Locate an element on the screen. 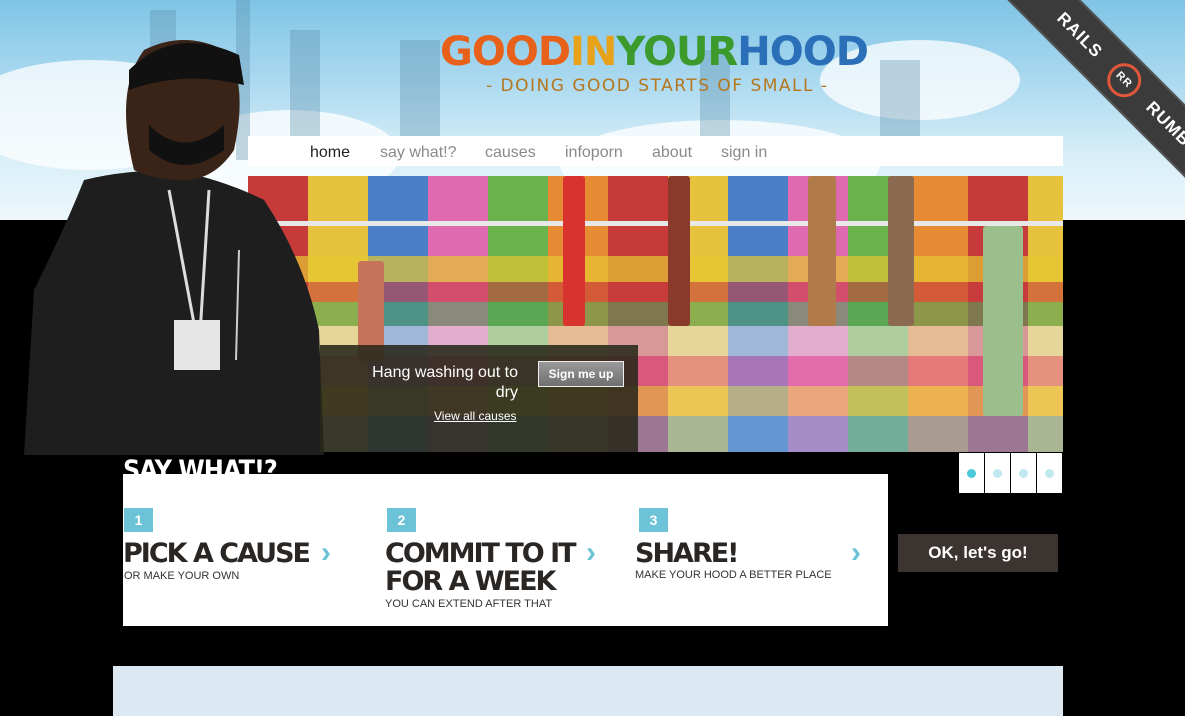 The width and height of the screenshot is (1185, 716). nav-causes: causes is located at coordinates (510, 153).